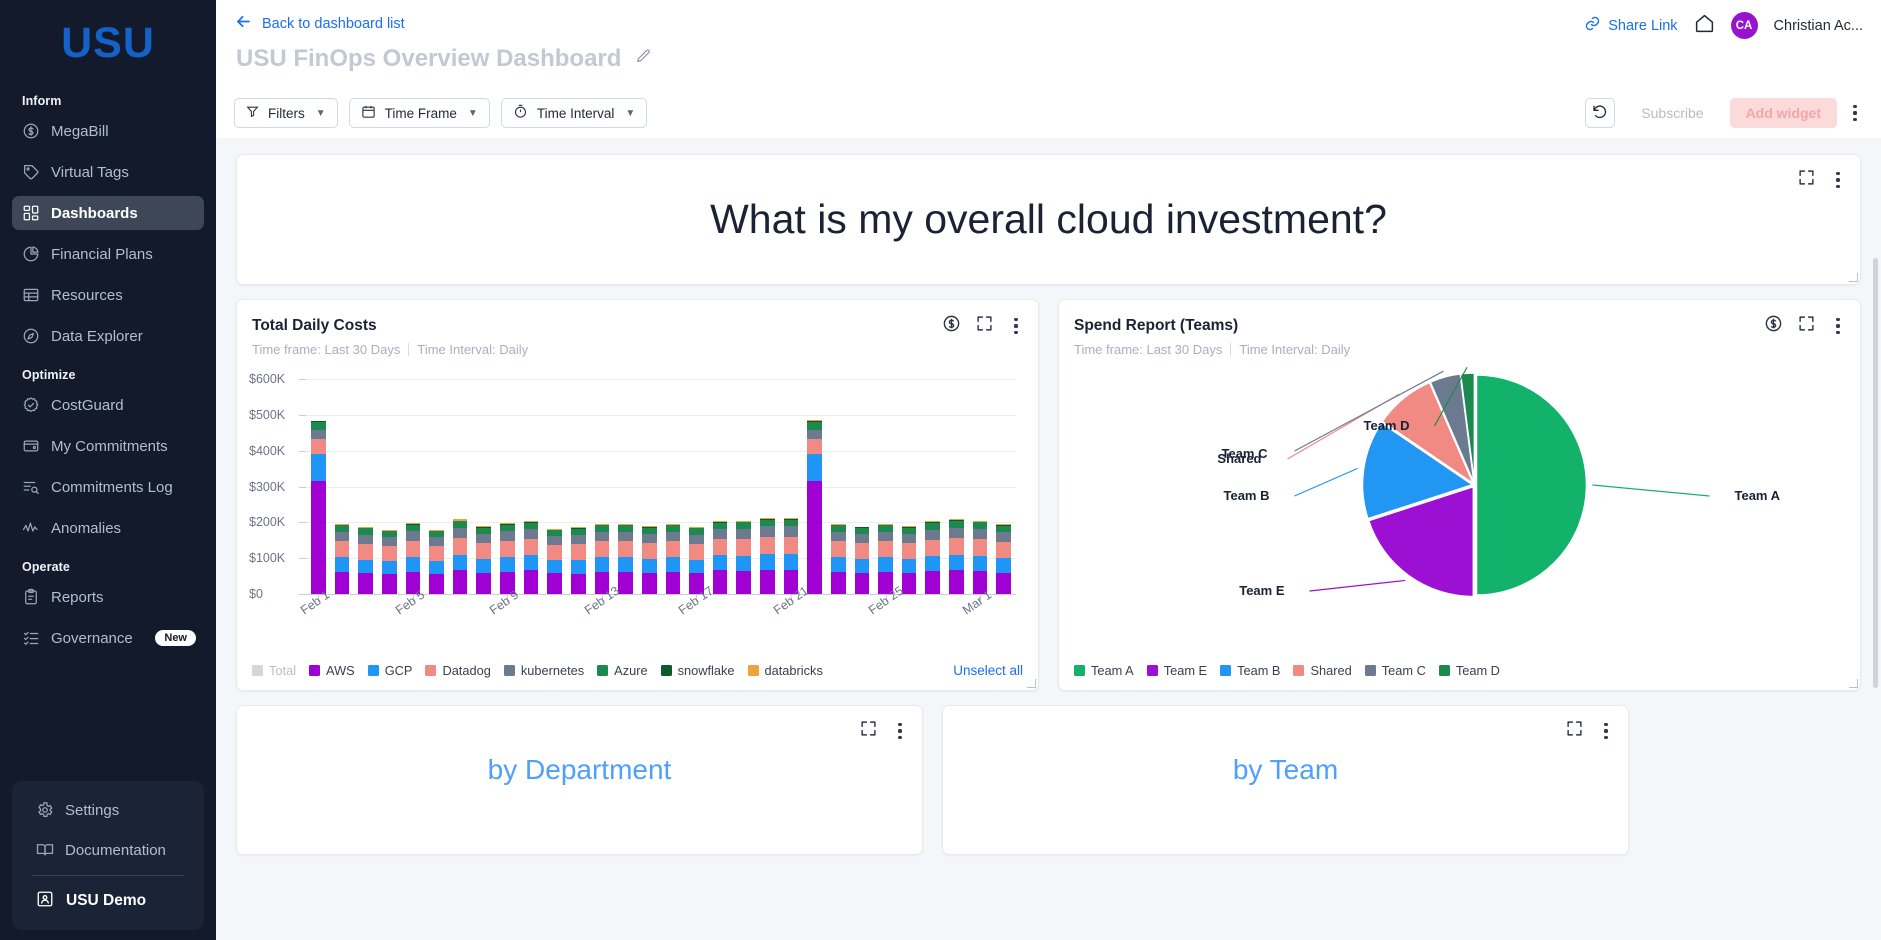 The image size is (1881, 940). Describe the element at coordinates (108, 810) in the screenshot. I see `sidebar-item-settings: Settings` at that location.